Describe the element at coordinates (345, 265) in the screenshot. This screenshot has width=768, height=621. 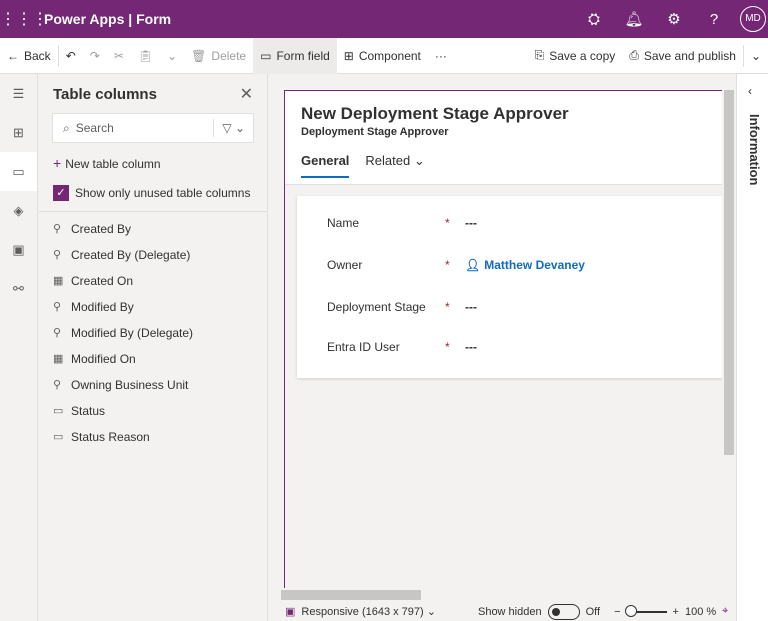
I see `field-label: Owner` at that location.